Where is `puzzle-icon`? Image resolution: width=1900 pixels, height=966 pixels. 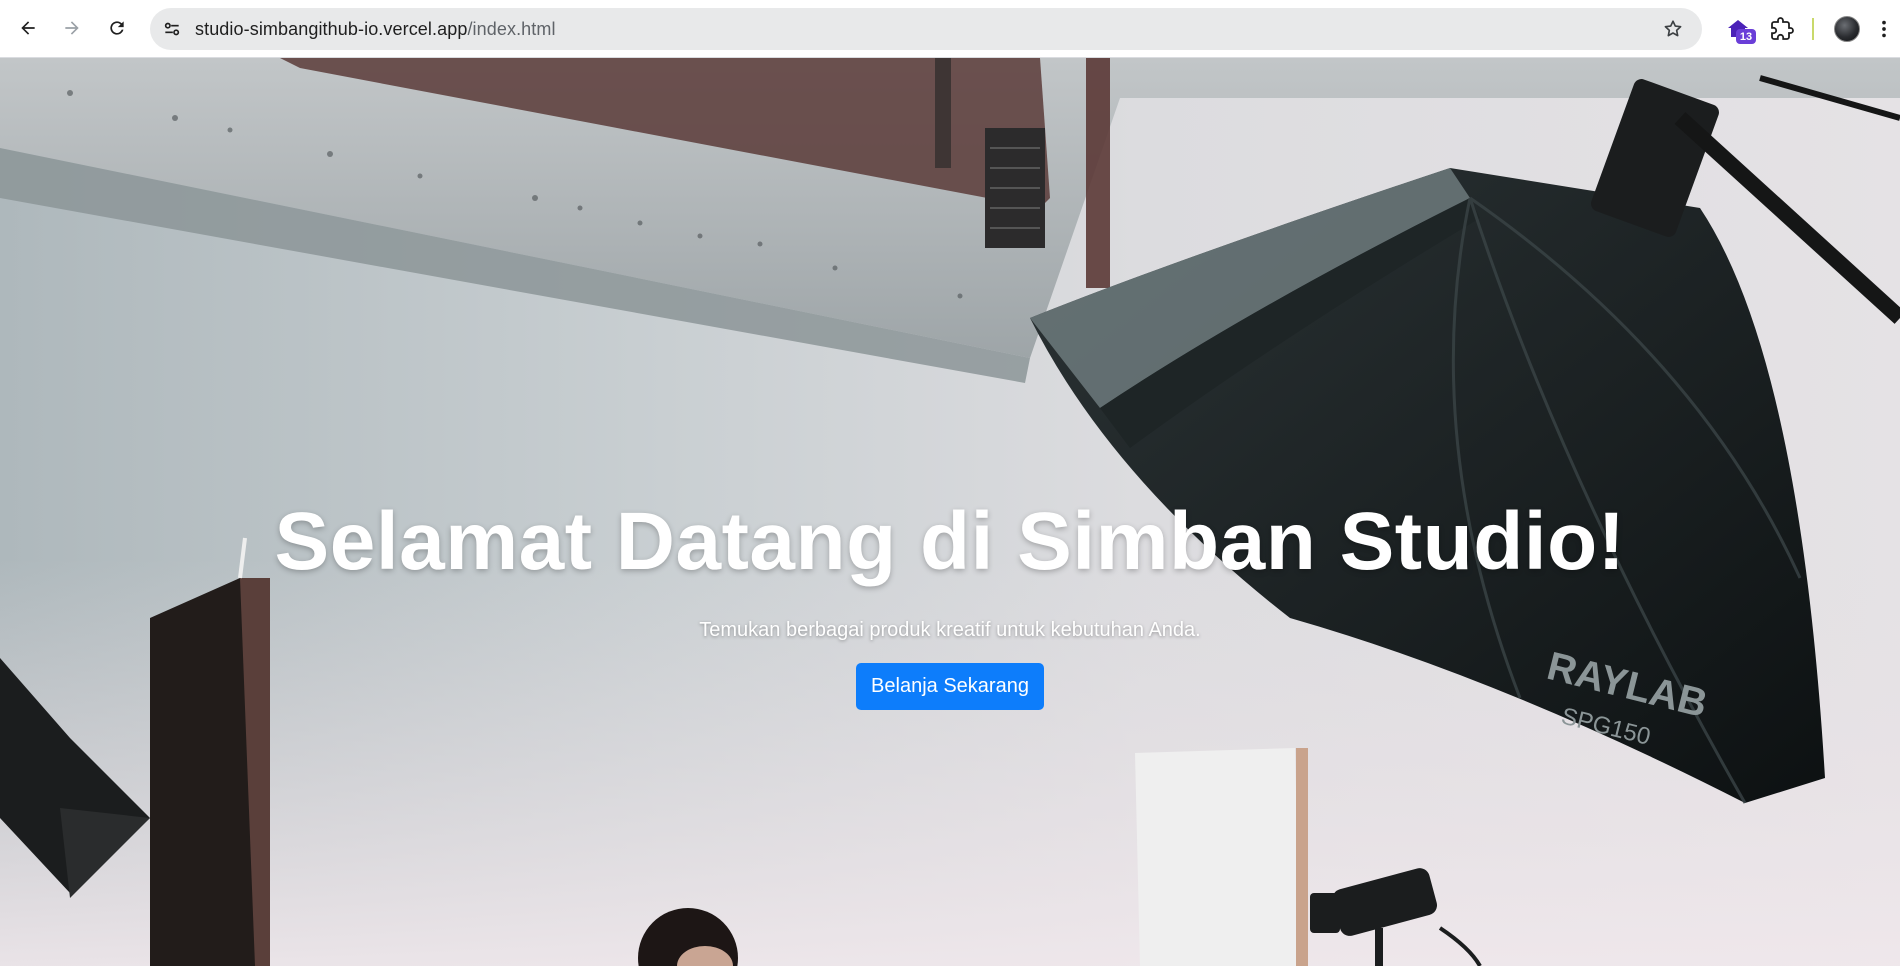
puzzle-icon is located at coordinates (1782, 28).